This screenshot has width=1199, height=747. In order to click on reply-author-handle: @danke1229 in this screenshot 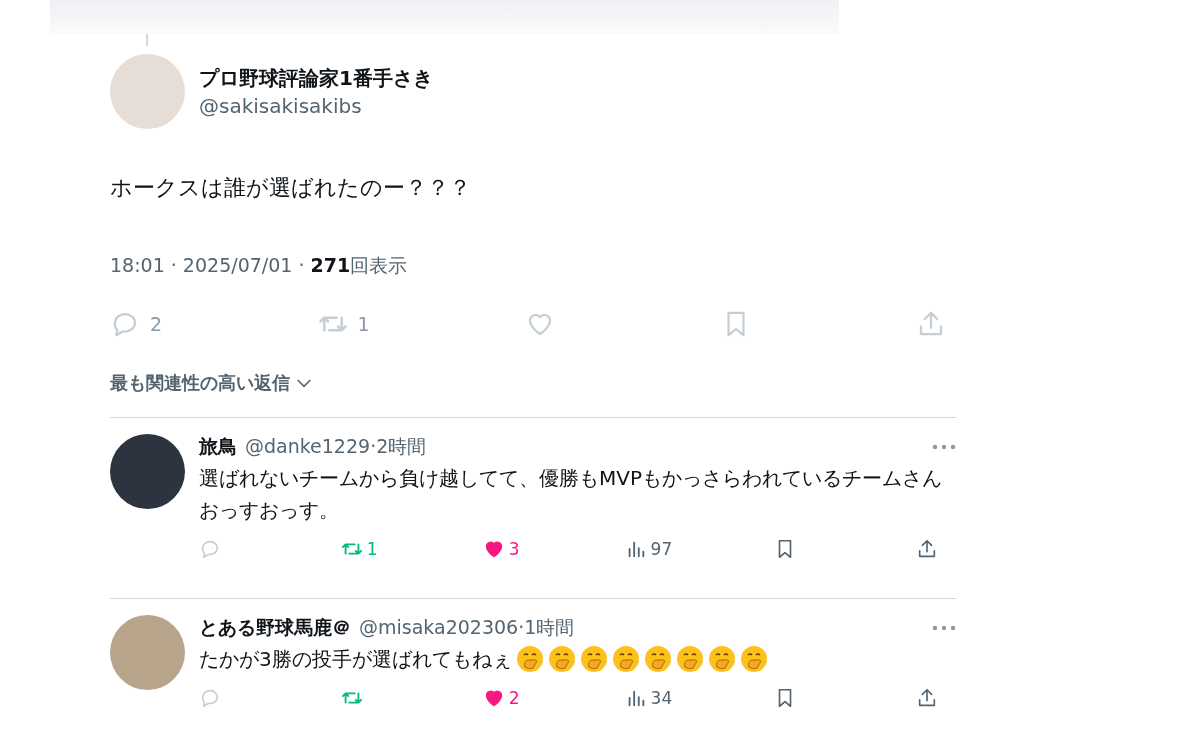, I will do `click(308, 446)`.